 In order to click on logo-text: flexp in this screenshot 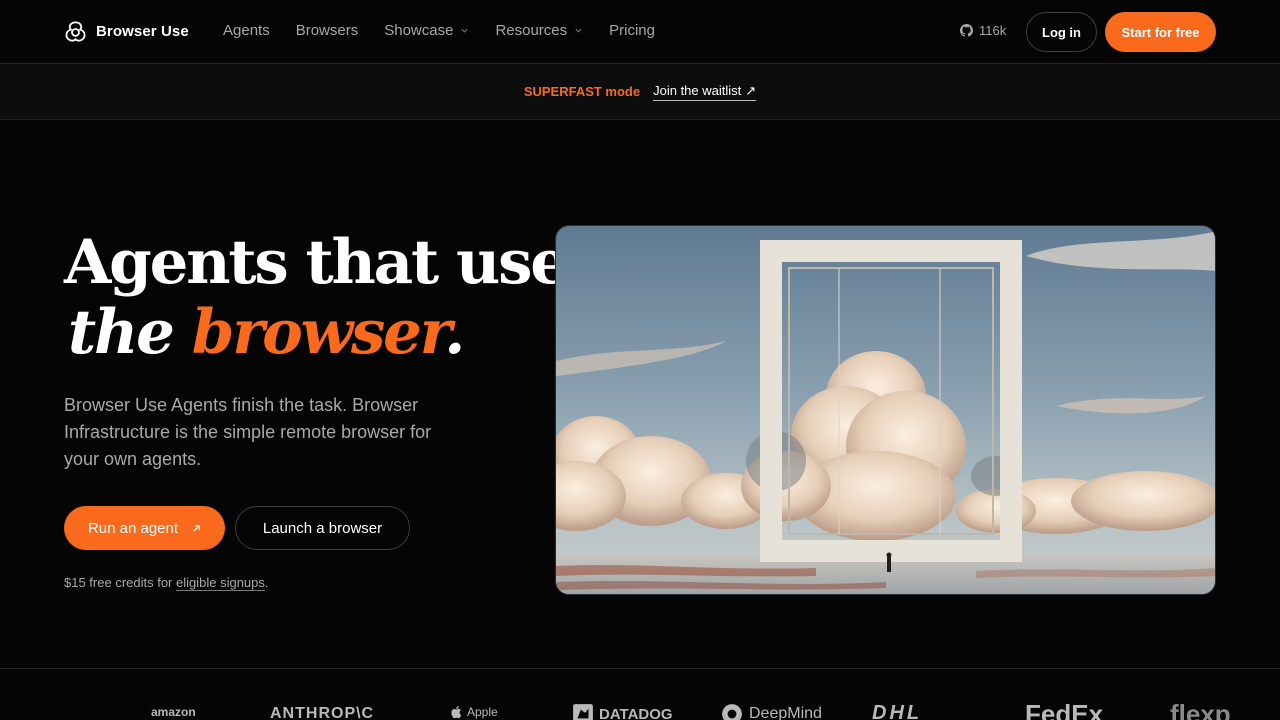, I will do `click(1200, 709)`.